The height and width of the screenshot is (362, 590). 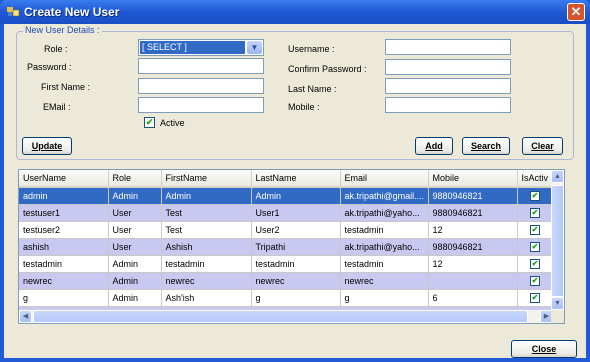 I want to click on confirm-password-field, so click(x=448, y=67).